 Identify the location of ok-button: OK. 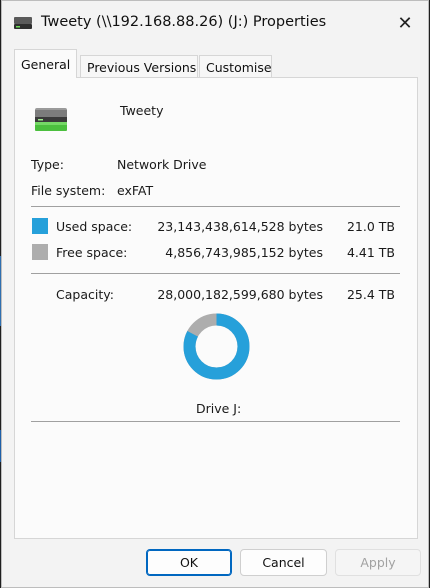
(189, 562).